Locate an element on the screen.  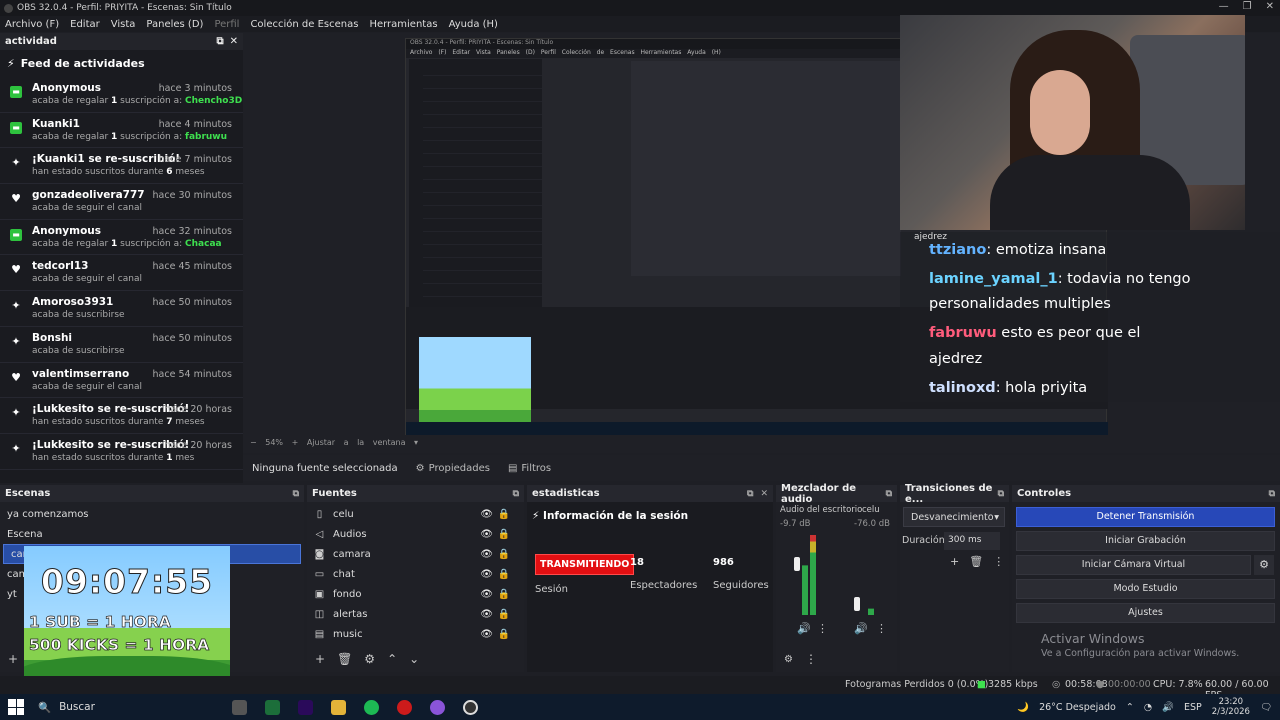
volume-icon: 🔊 is located at coordinates (1168, 707).